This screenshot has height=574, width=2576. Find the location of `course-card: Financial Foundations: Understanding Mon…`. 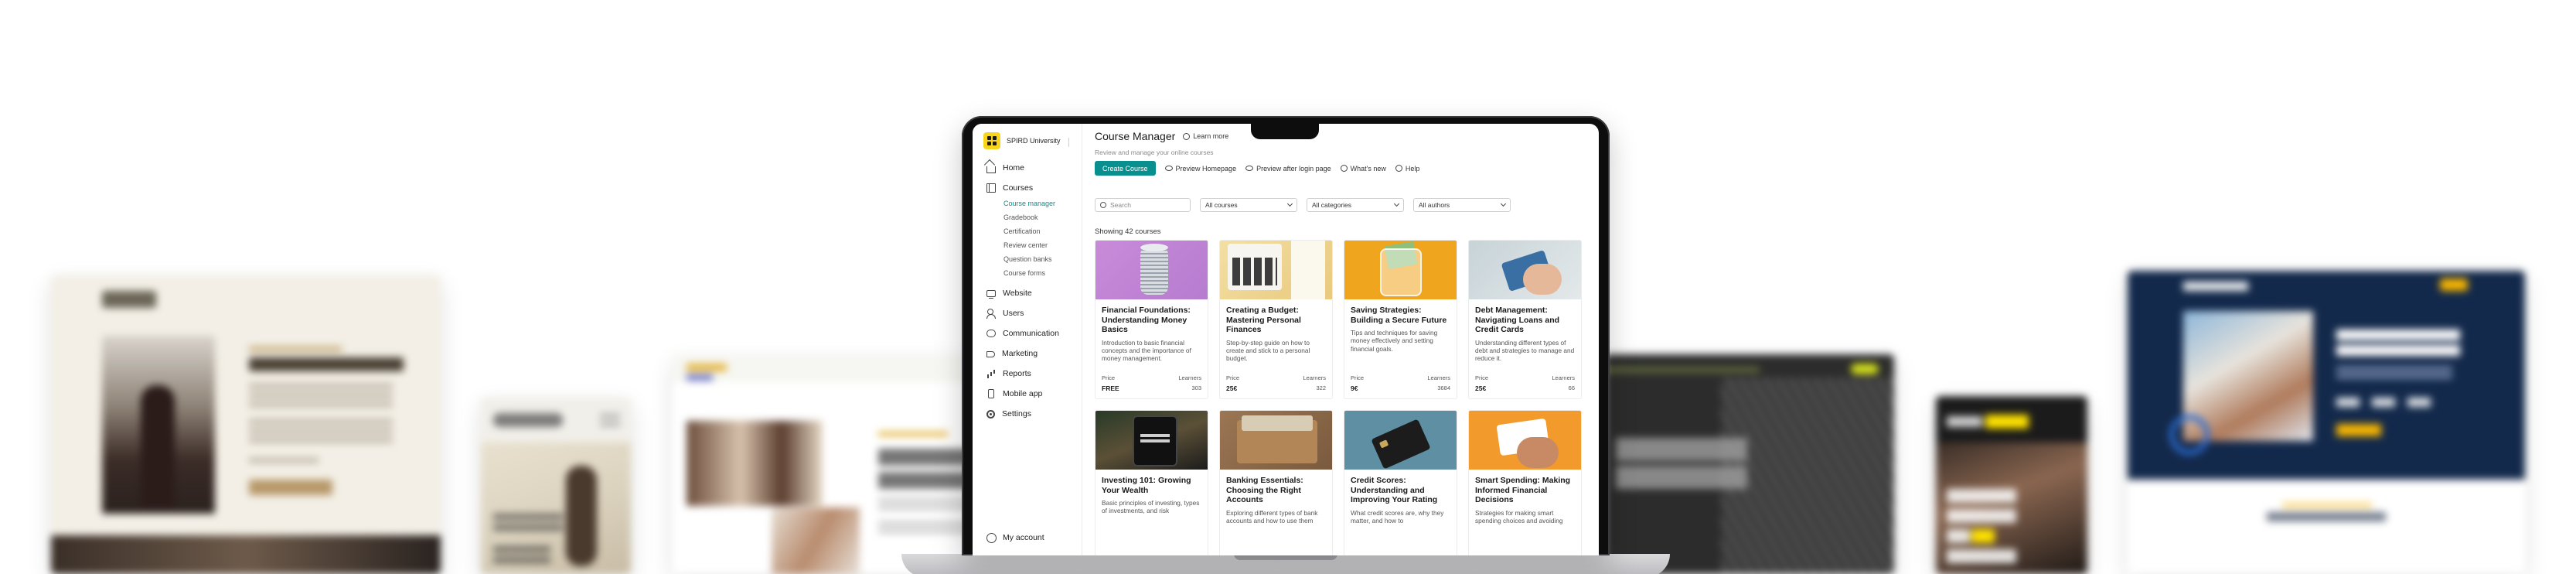

course-card: Financial Foundations: Understanding Mon… is located at coordinates (1151, 319).